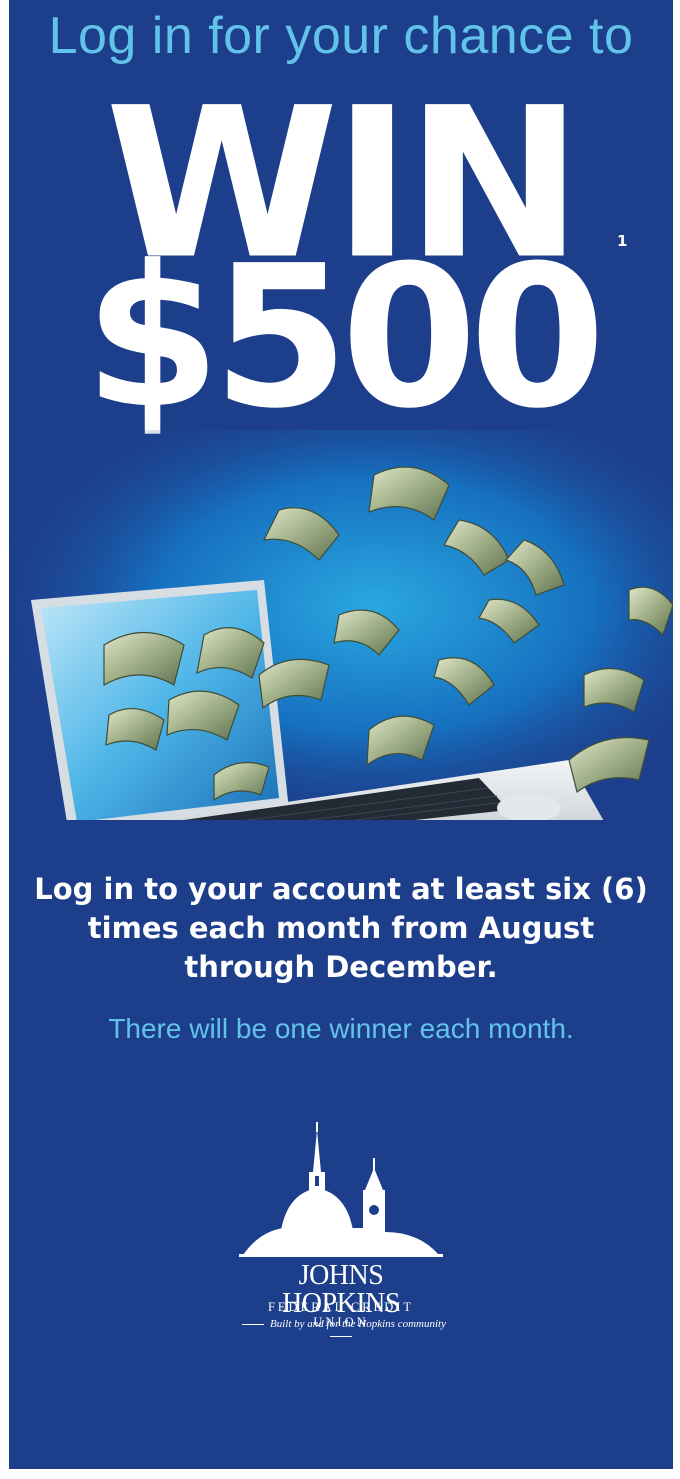  Describe the element at coordinates (341, 1189) in the screenshot. I see `dome-logo-icon` at that location.